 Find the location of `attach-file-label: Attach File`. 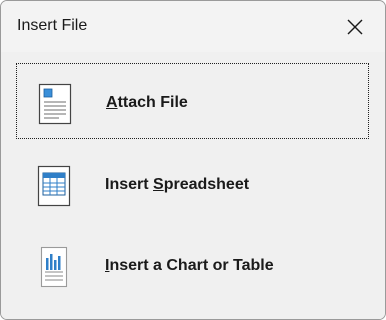

attach-file-label: Attach File is located at coordinates (147, 102).